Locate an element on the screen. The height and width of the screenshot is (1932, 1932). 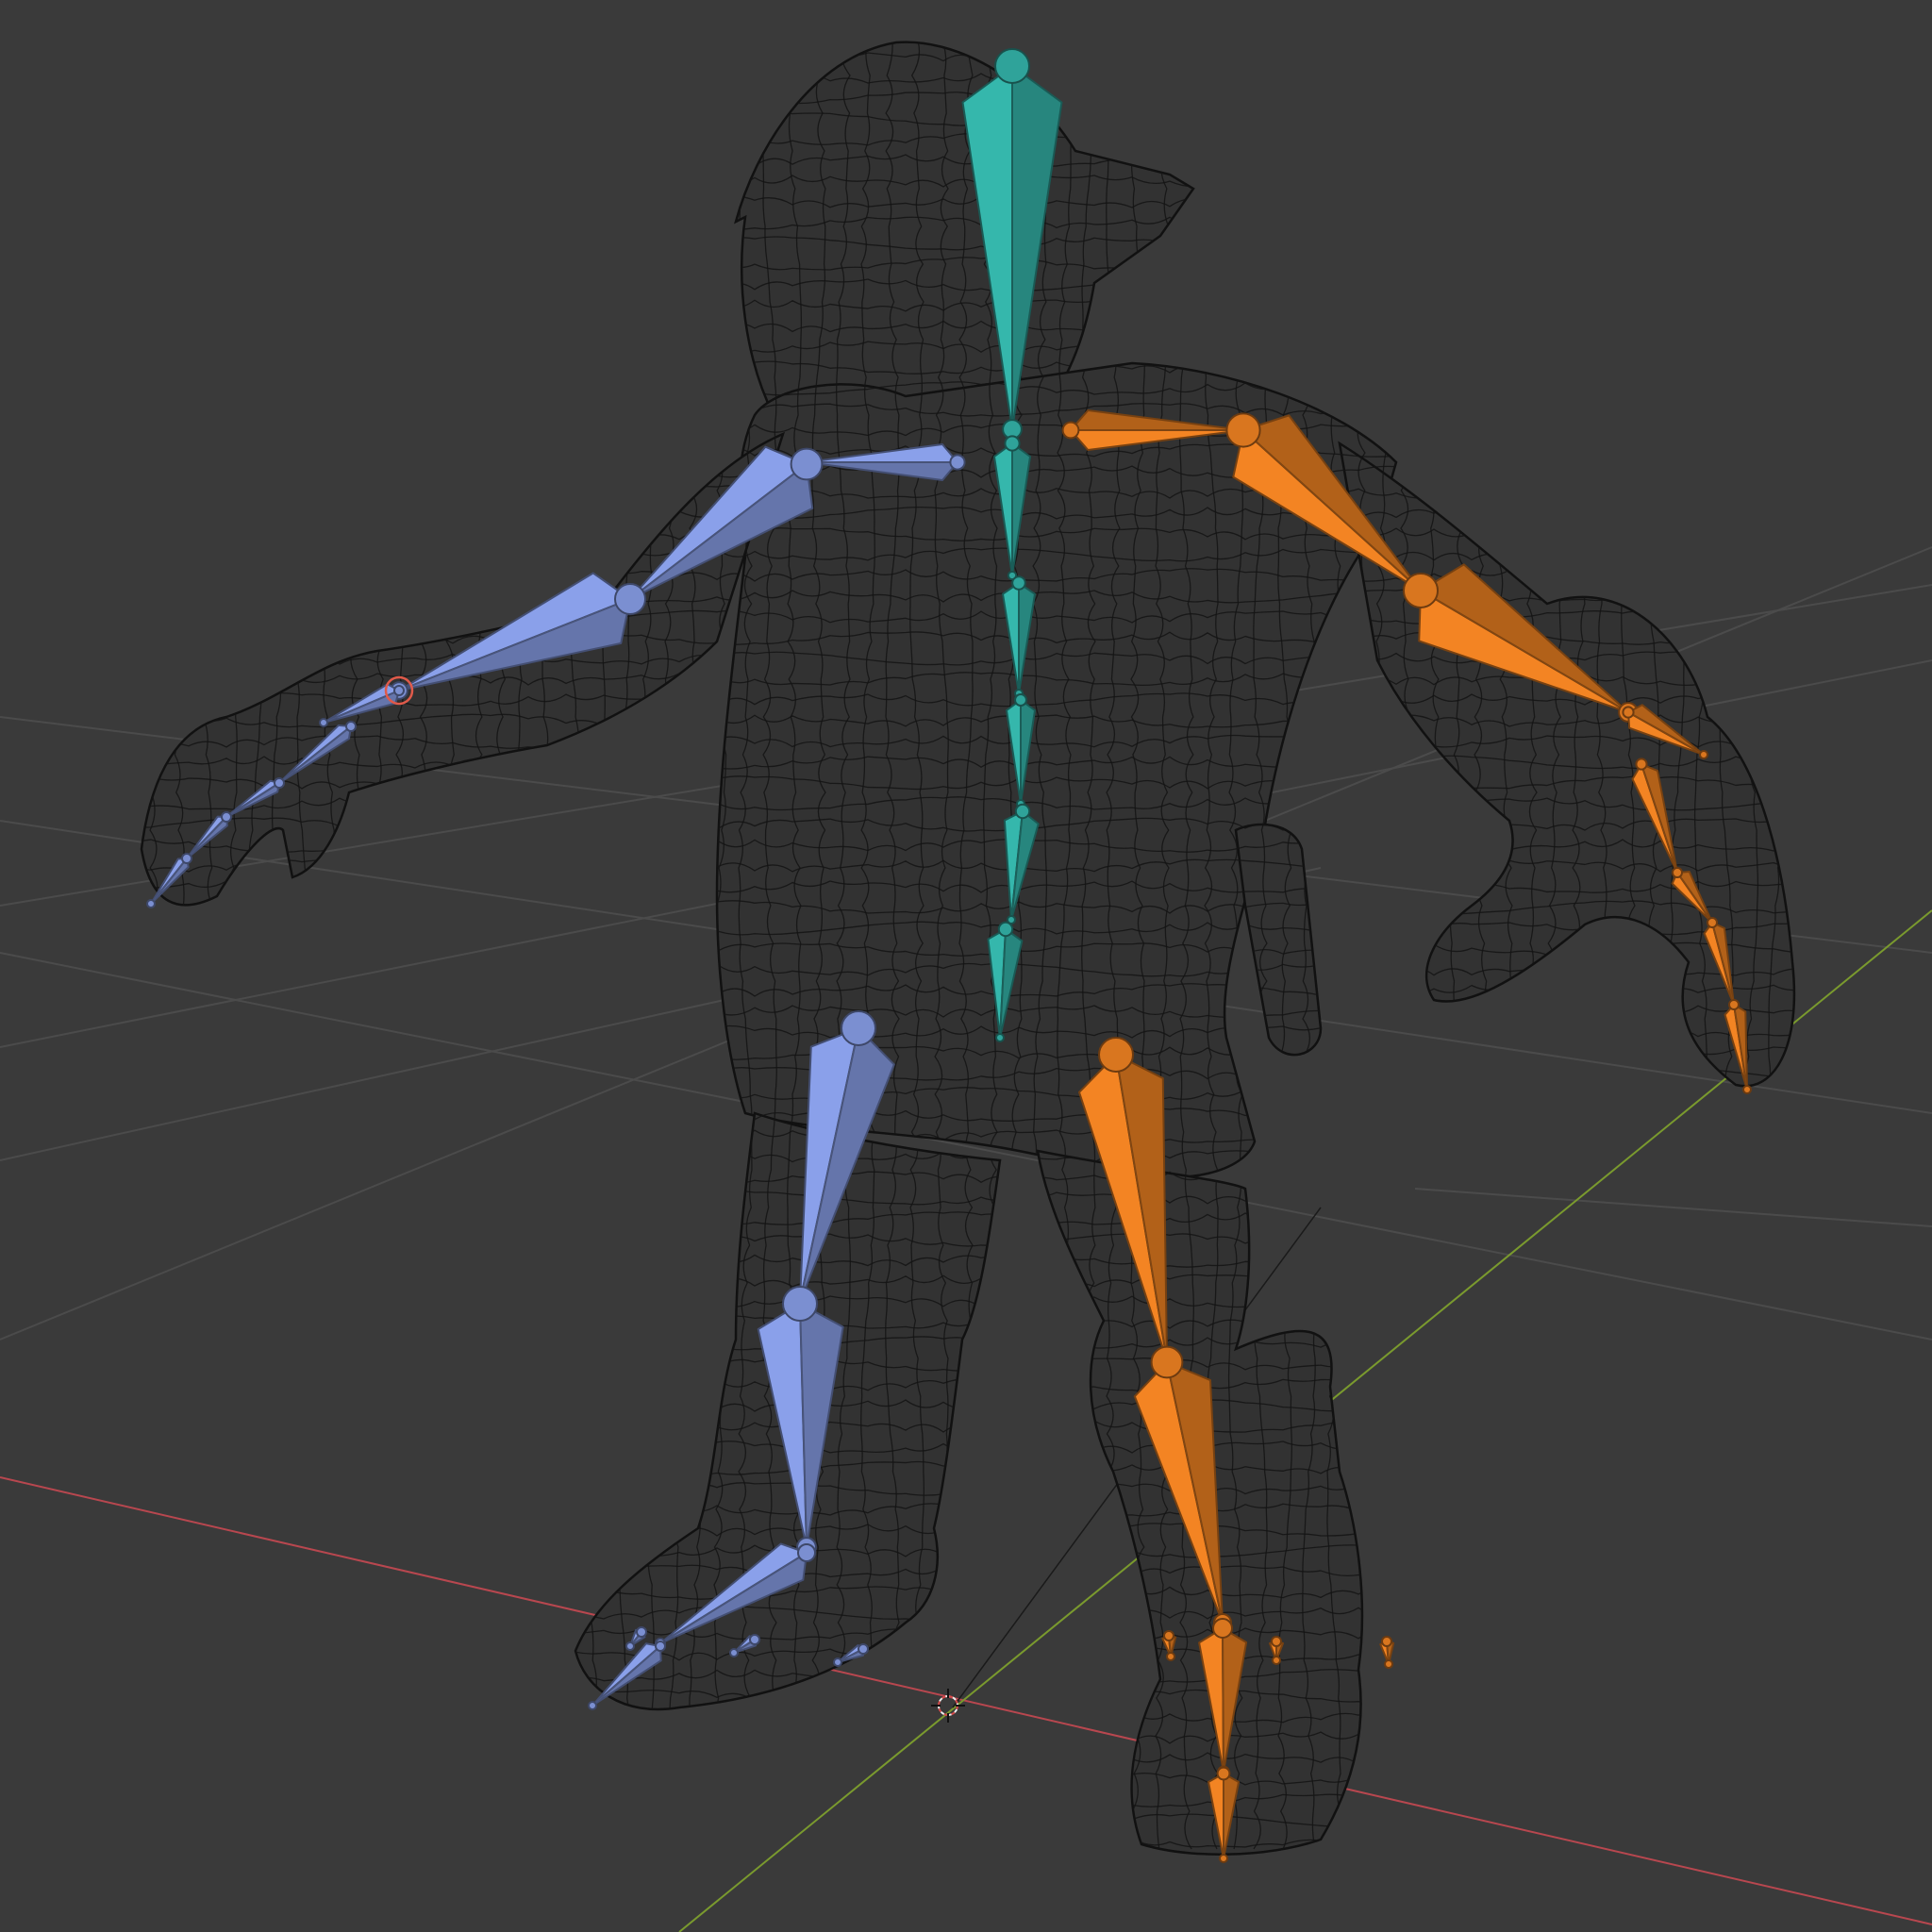
bone-toe-l-head-joint is located at coordinates (660, 1647).